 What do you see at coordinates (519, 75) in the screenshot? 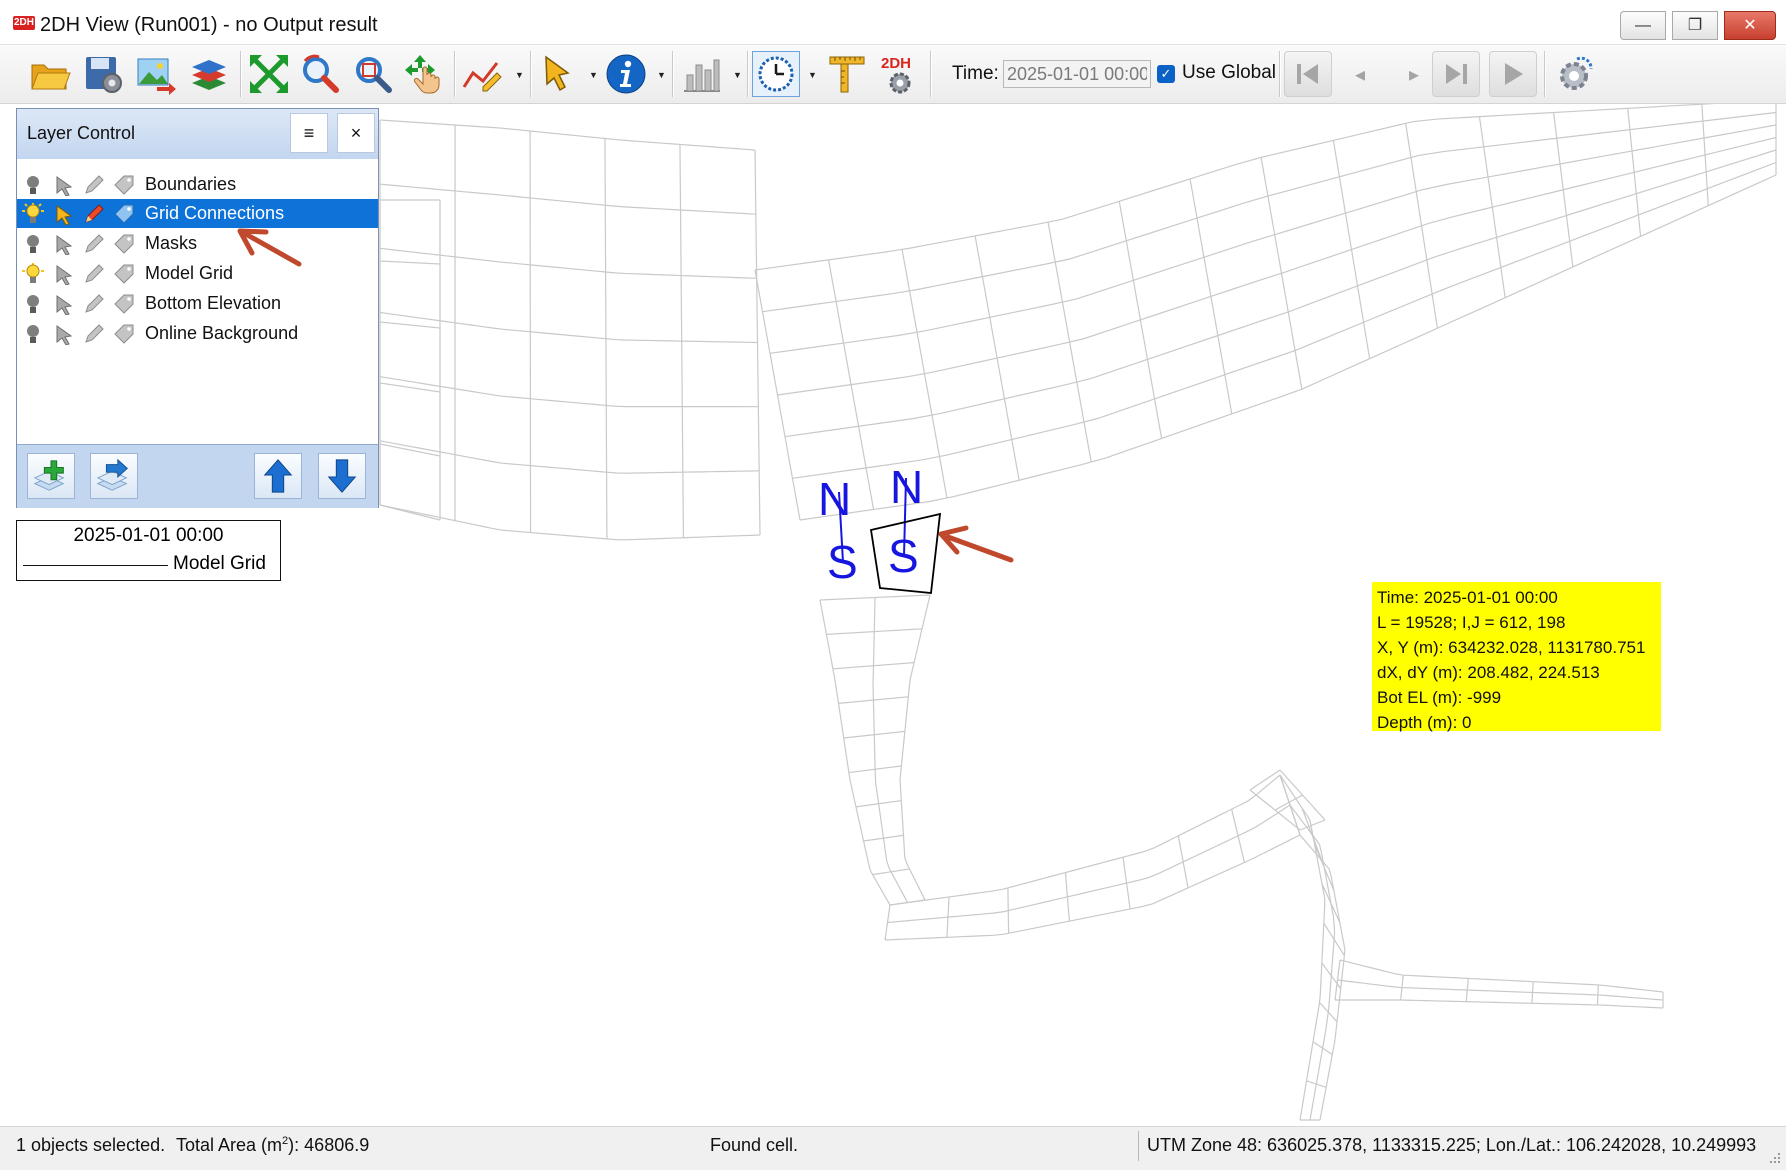
I see `polyline-dropdown-icon: ▼` at bounding box center [519, 75].